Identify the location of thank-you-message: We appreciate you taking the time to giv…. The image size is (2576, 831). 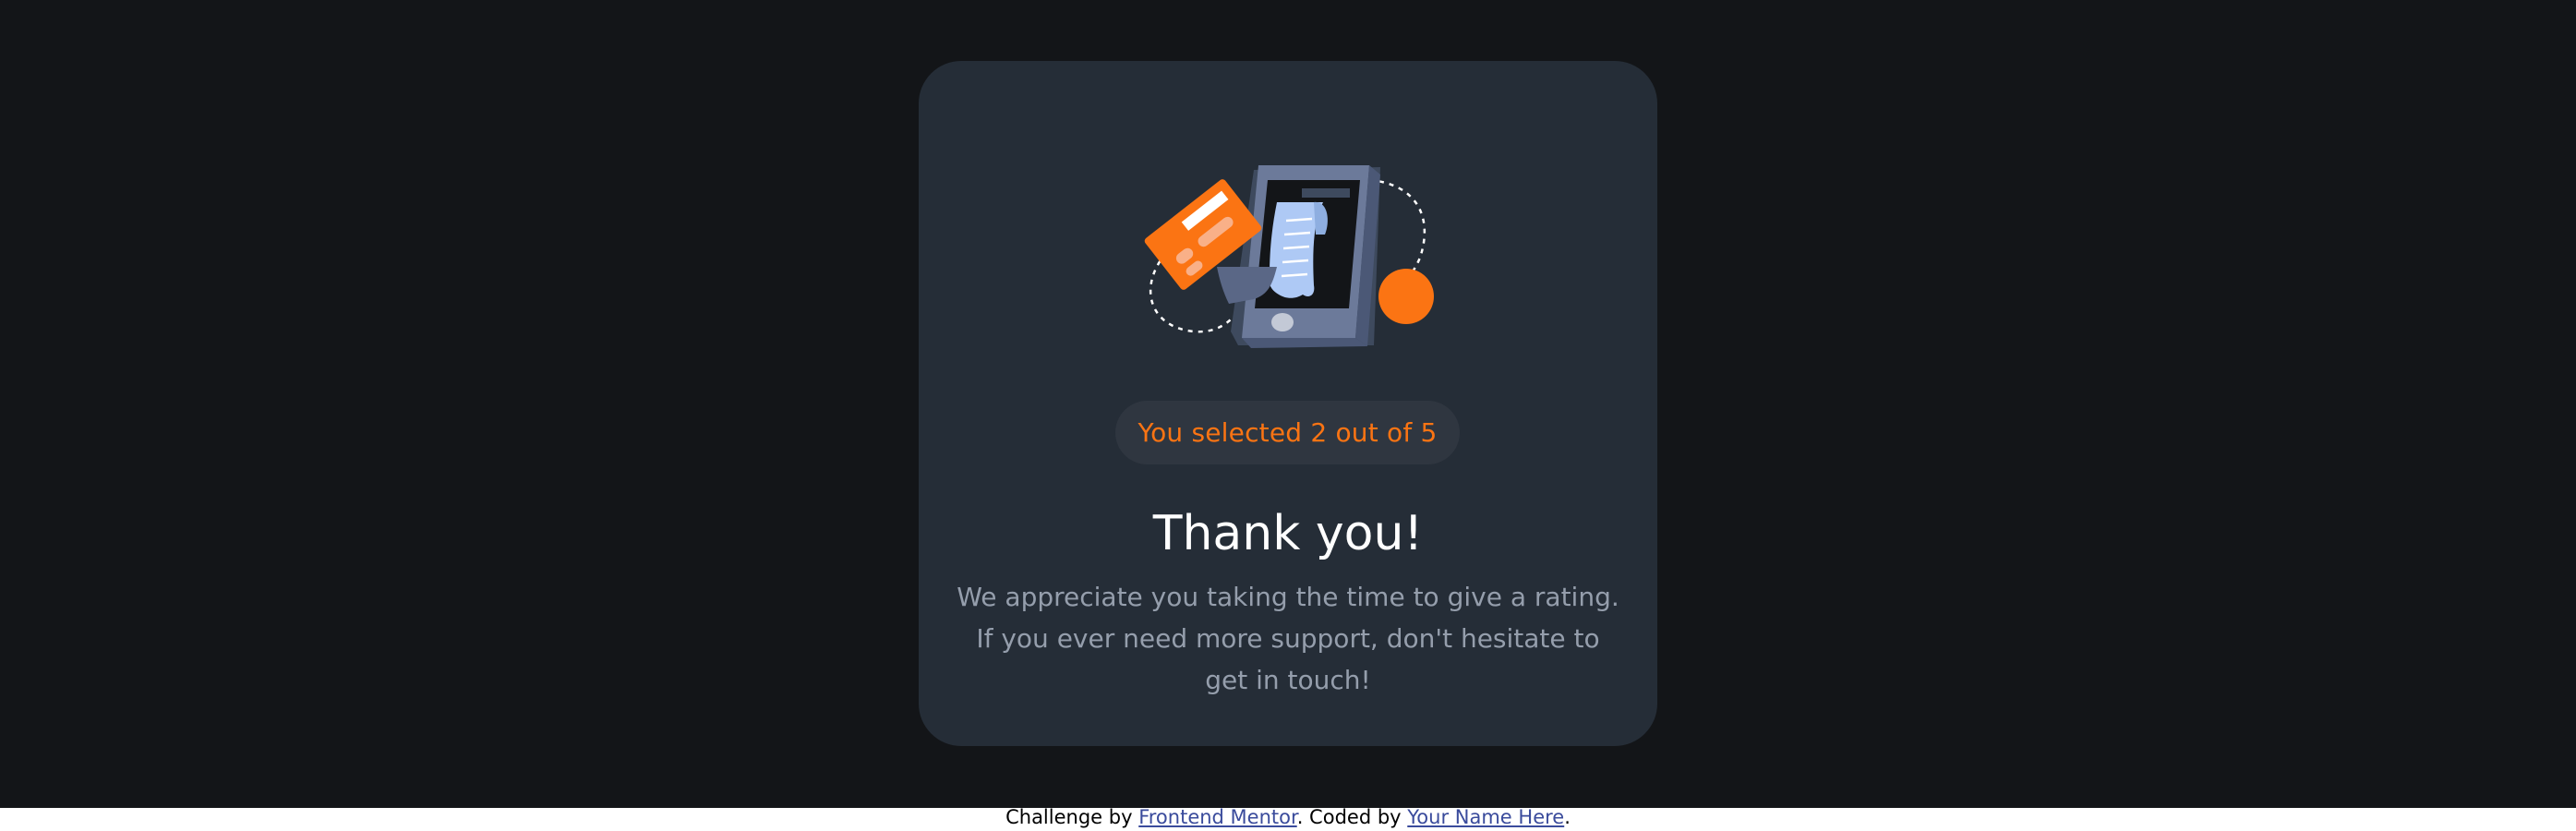
(1288, 639).